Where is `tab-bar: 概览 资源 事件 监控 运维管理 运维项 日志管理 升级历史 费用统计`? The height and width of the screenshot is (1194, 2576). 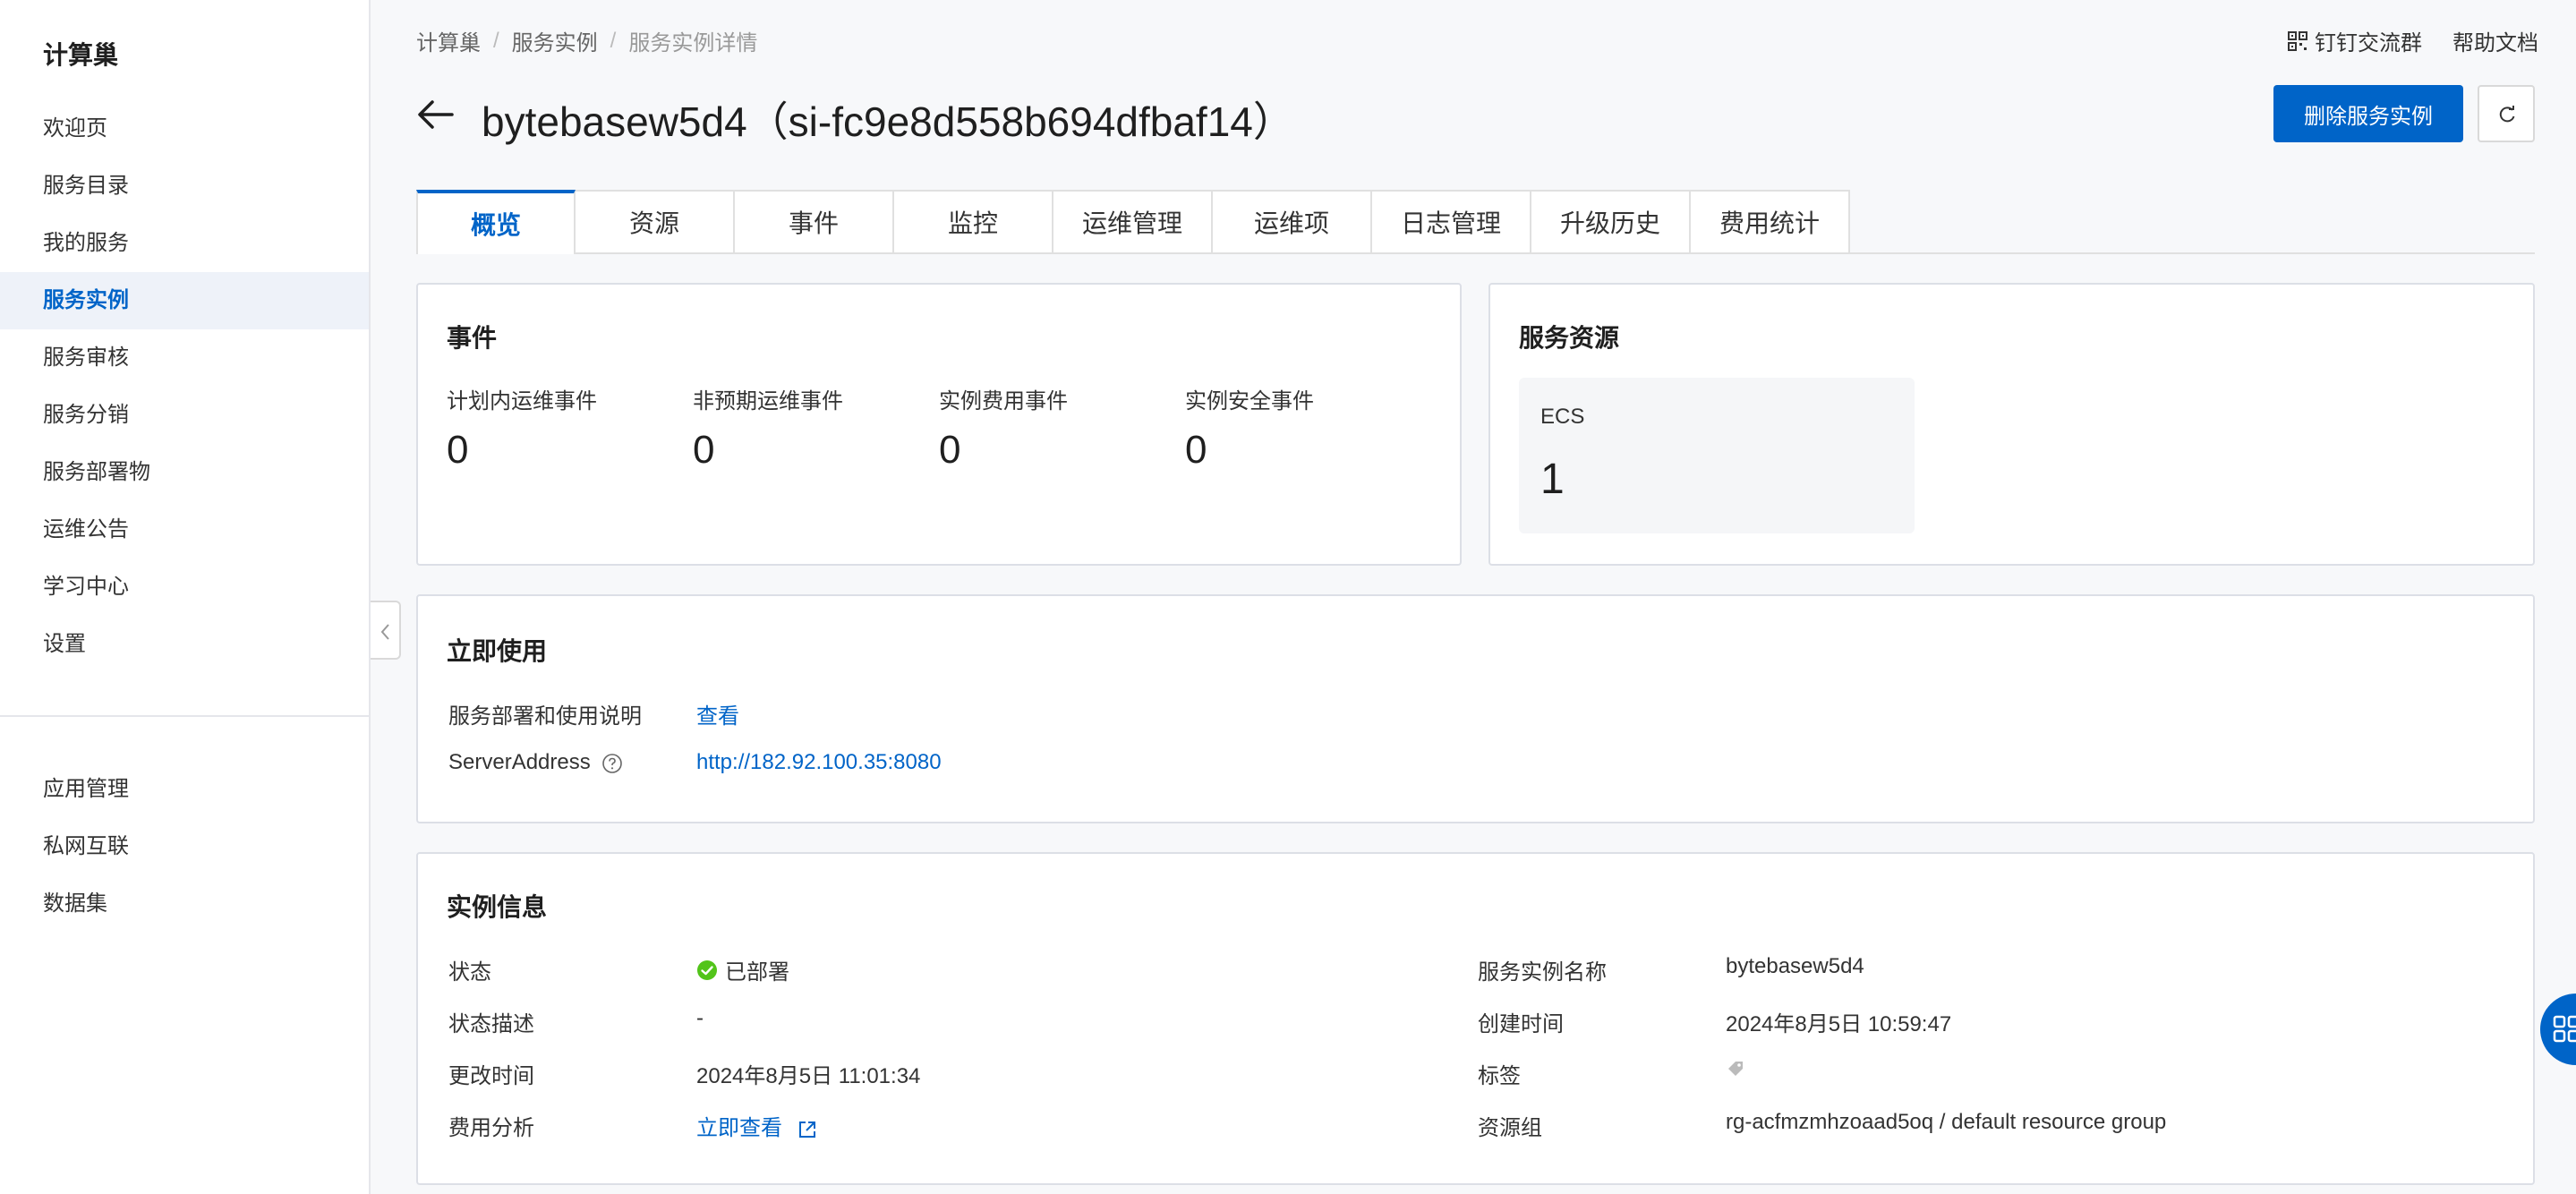
tab-bar: 概览 资源 事件 监控 运维管理 运维项 日志管理 升级历史 费用统计 is located at coordinates (1133, 222).